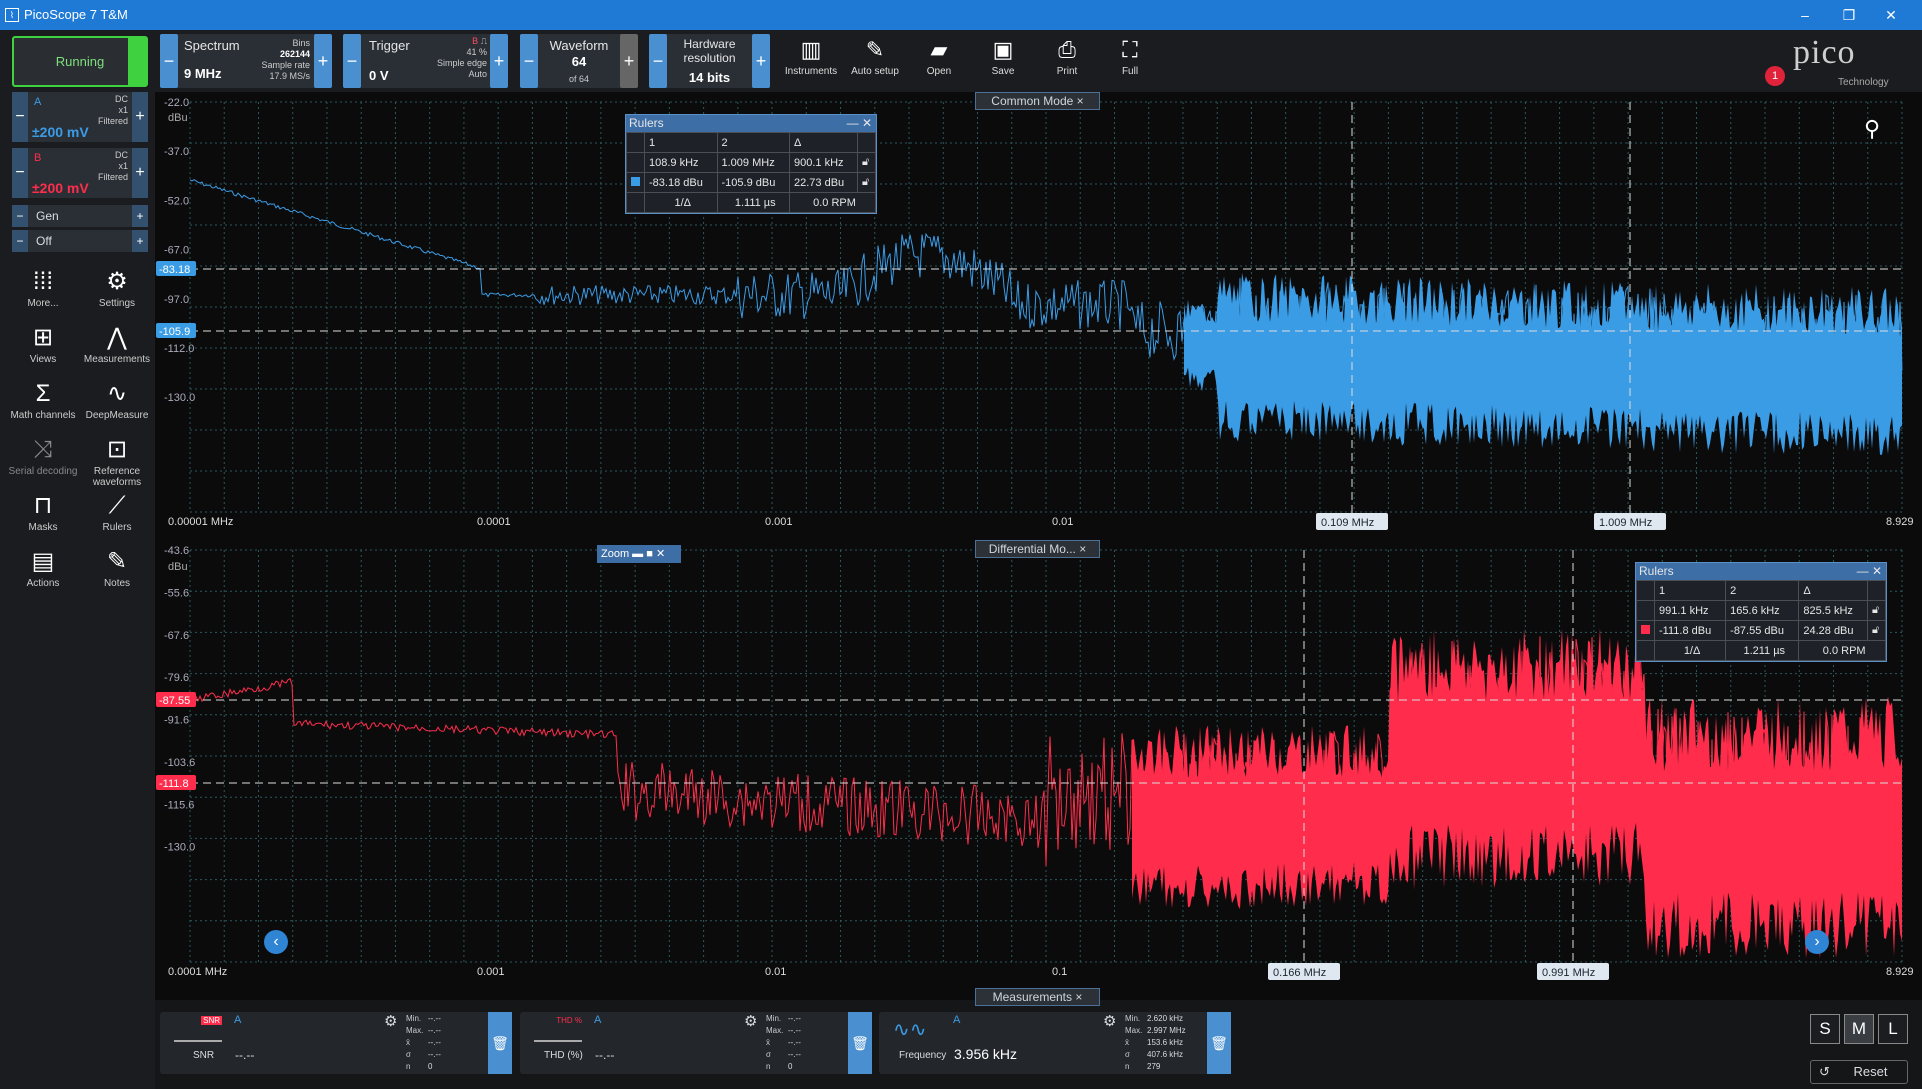  I want to click on stat-value: 0, so click(790, 1066).